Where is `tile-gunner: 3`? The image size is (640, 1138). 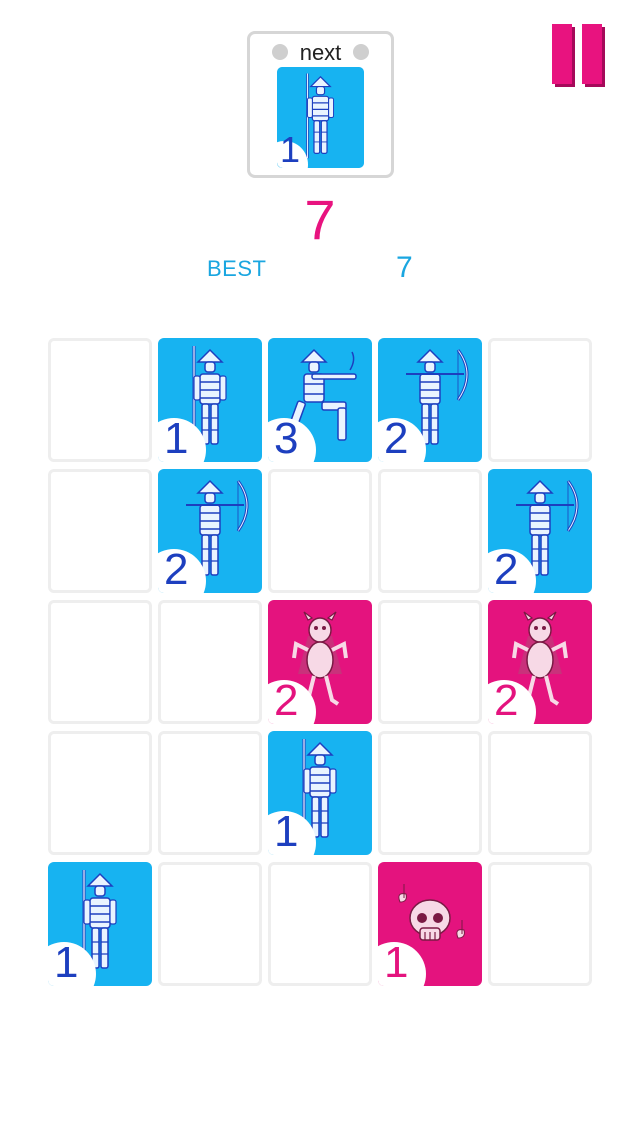
tile-gunner: 3 is located at coordinates (320, 400).